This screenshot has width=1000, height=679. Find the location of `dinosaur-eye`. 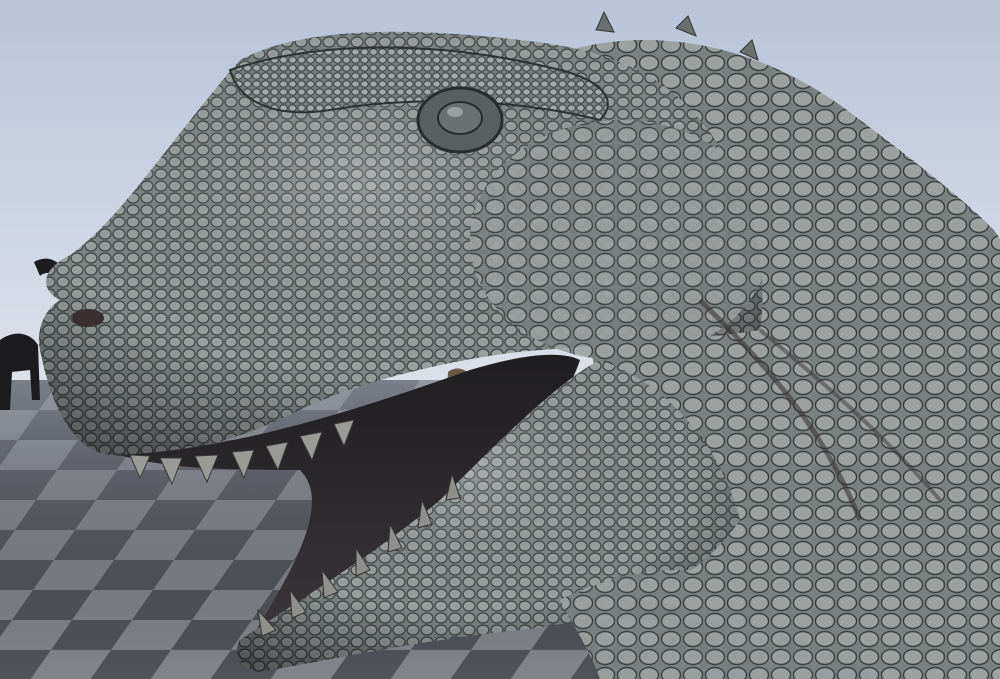

dinosaur-eye is located at coordinates (460, 120).